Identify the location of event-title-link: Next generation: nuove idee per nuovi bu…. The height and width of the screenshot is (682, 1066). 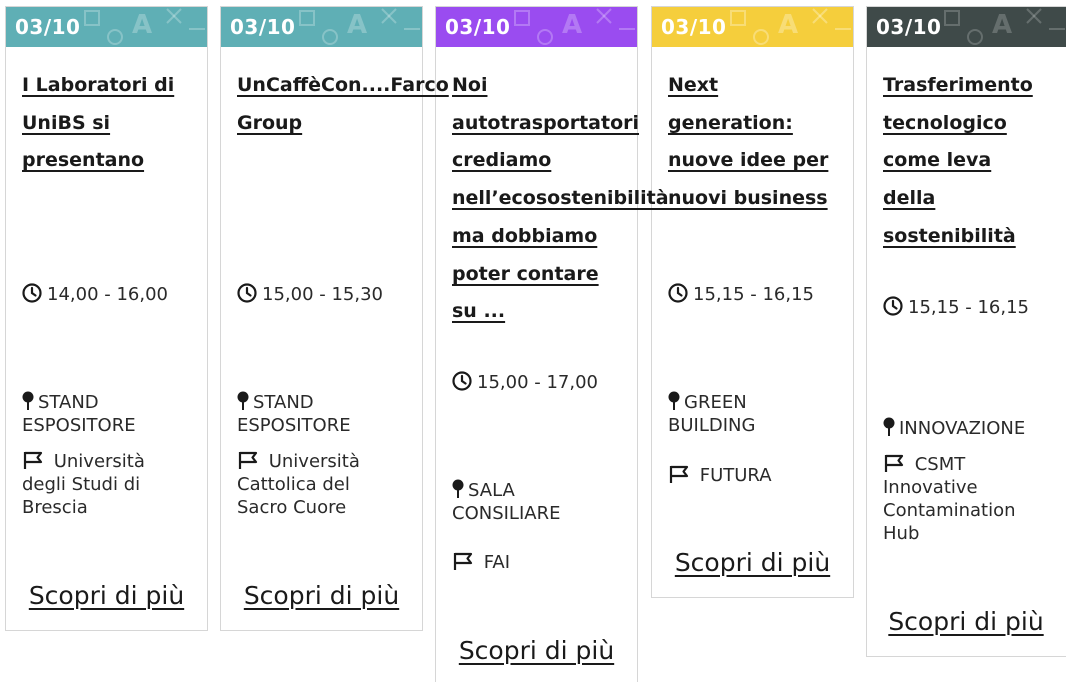
(748, 142).